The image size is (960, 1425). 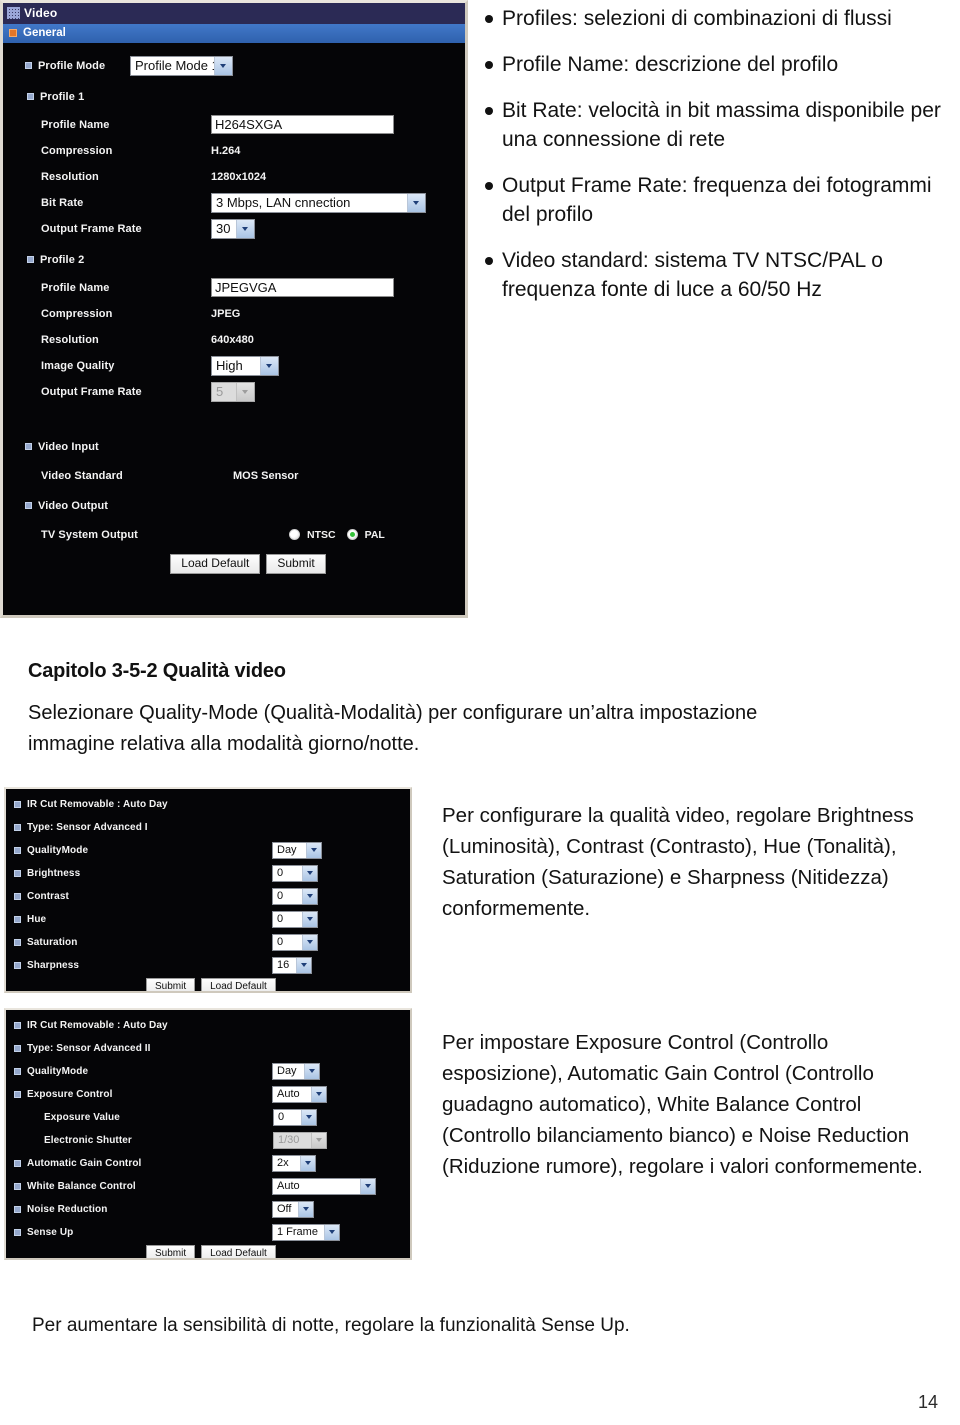 I want to click on sharpness-label: Sharpness, so click(x=53, y=965).